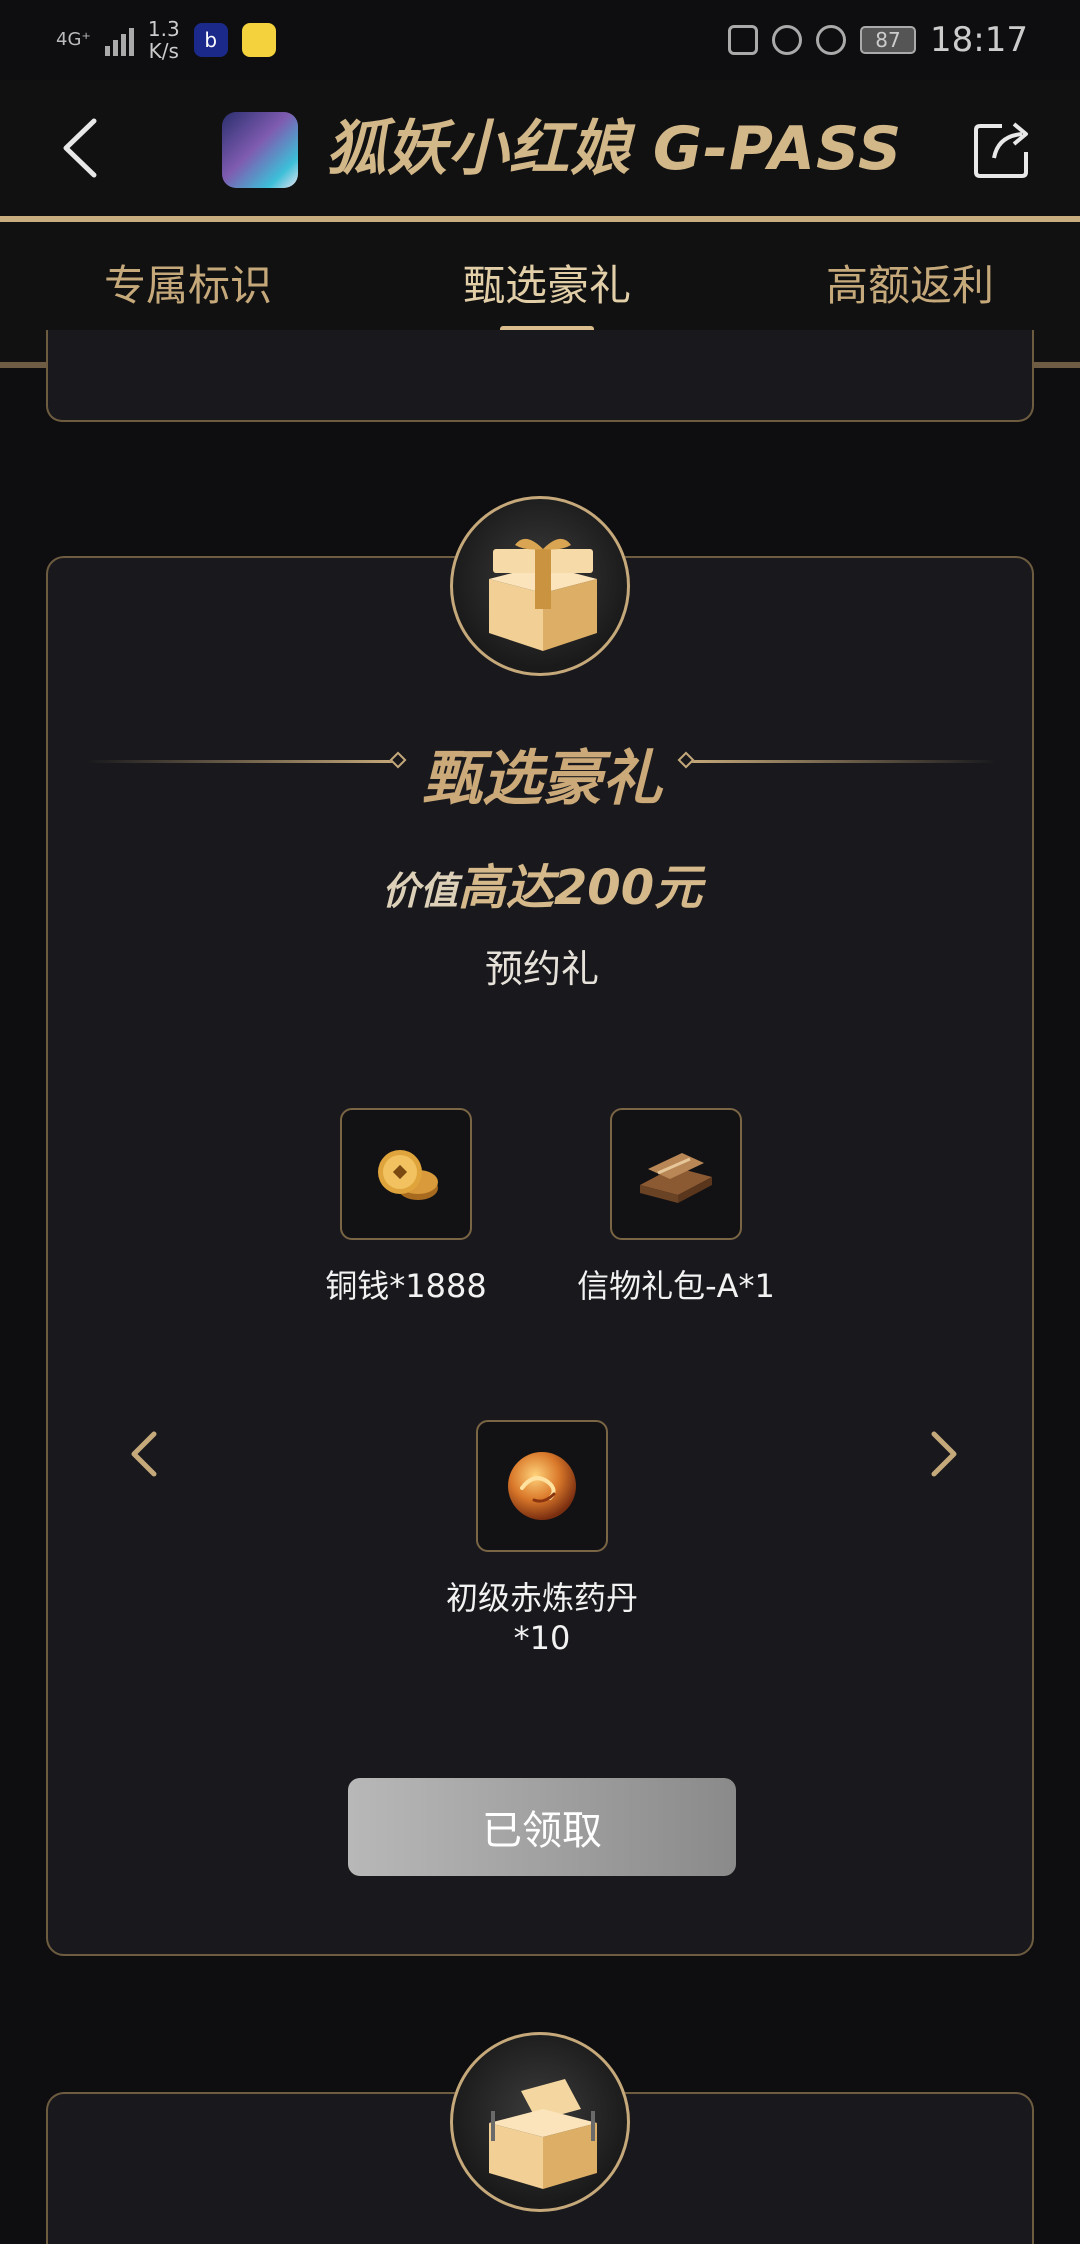 The height and width of the screenshot is (2244, 1080). What do you see at coordinates (243, 761) in the screenshot?
I see `title-deco-left` at bounding box center [243, 761].